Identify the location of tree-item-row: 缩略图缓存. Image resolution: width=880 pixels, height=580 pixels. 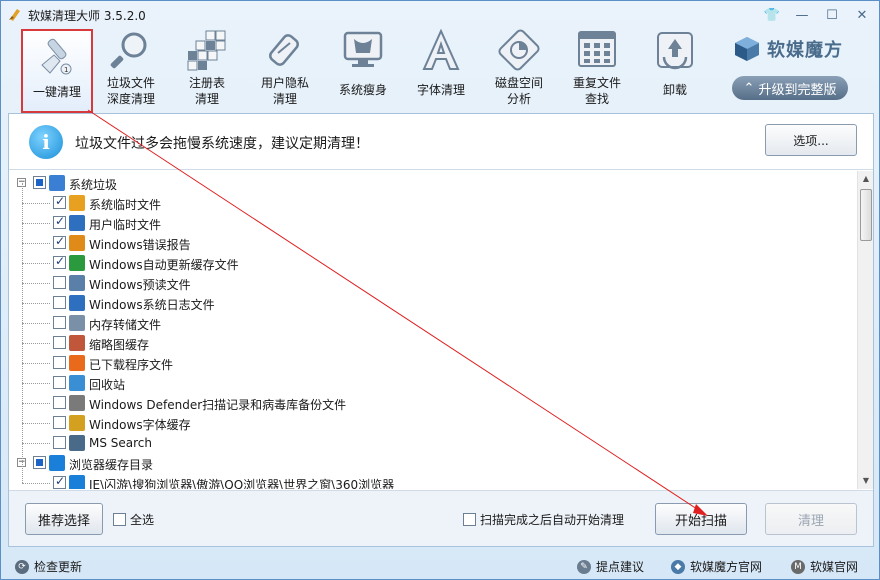
(433, 343).